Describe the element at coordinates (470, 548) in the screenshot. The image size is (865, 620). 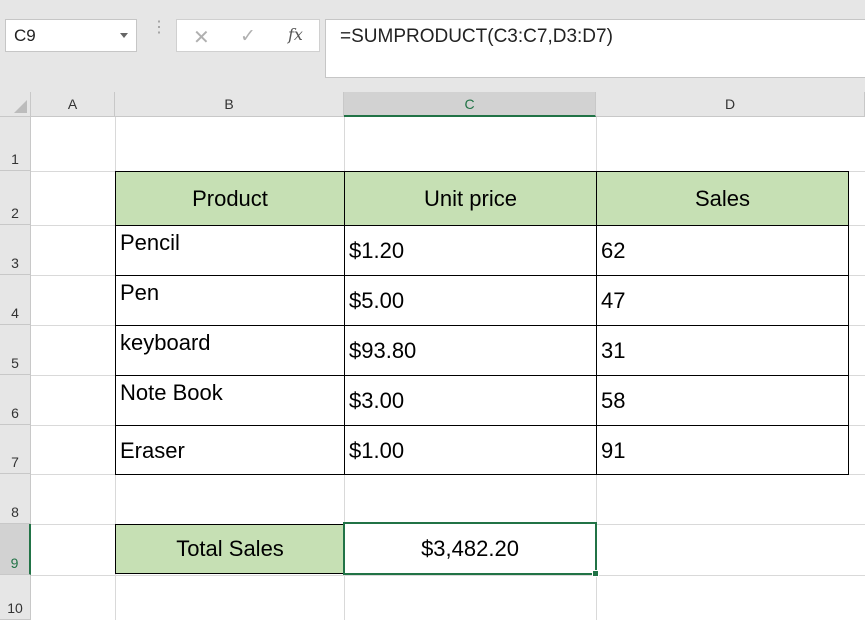
I see `total-sales-value: $3,482.20` at that location.